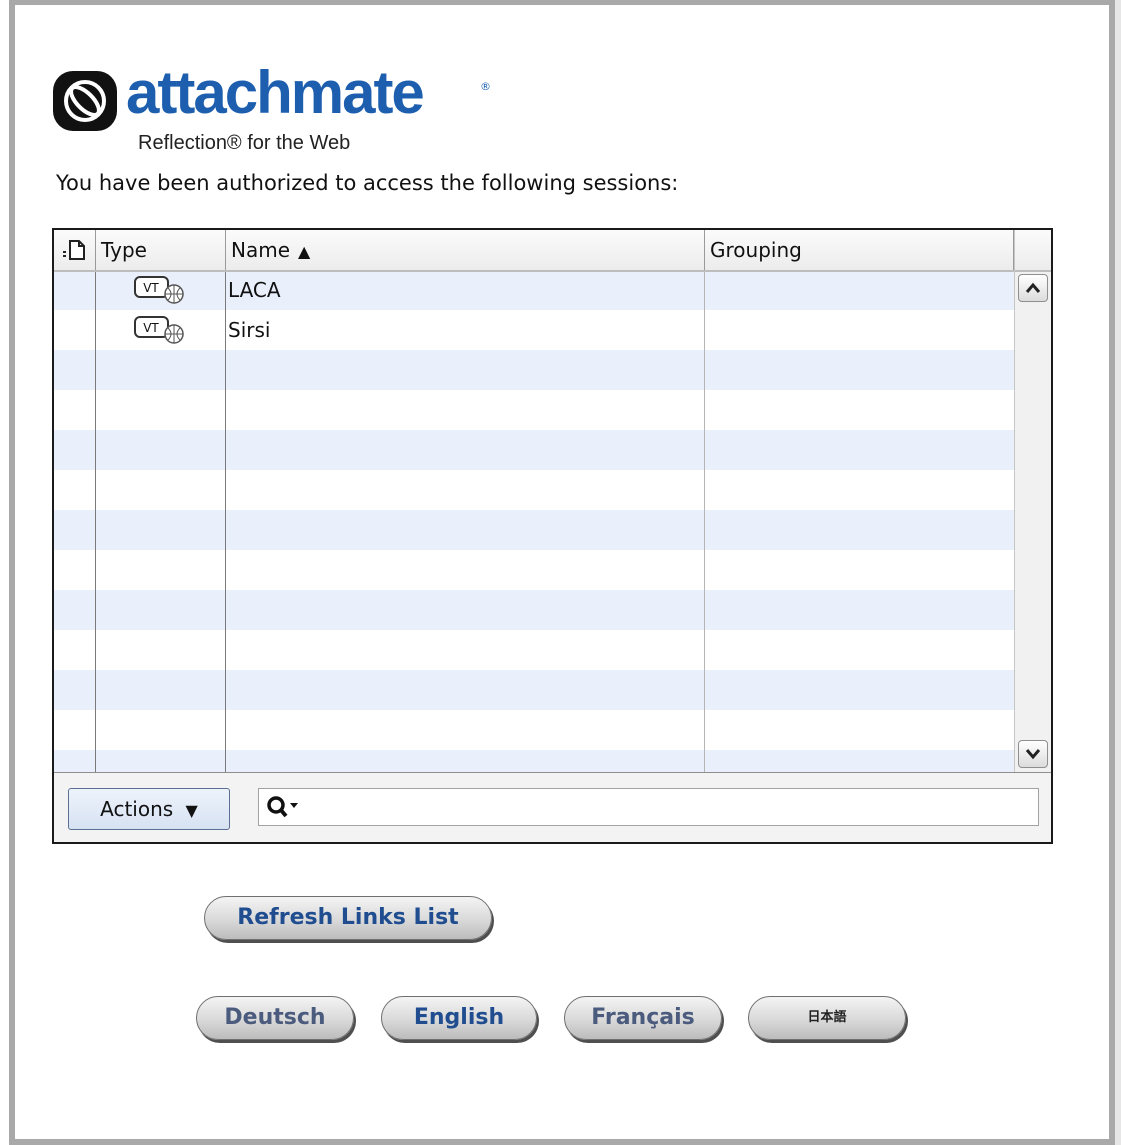 The image size is (1121, 1145). I want to click on session-name: Sirsi, so click(249, 330).